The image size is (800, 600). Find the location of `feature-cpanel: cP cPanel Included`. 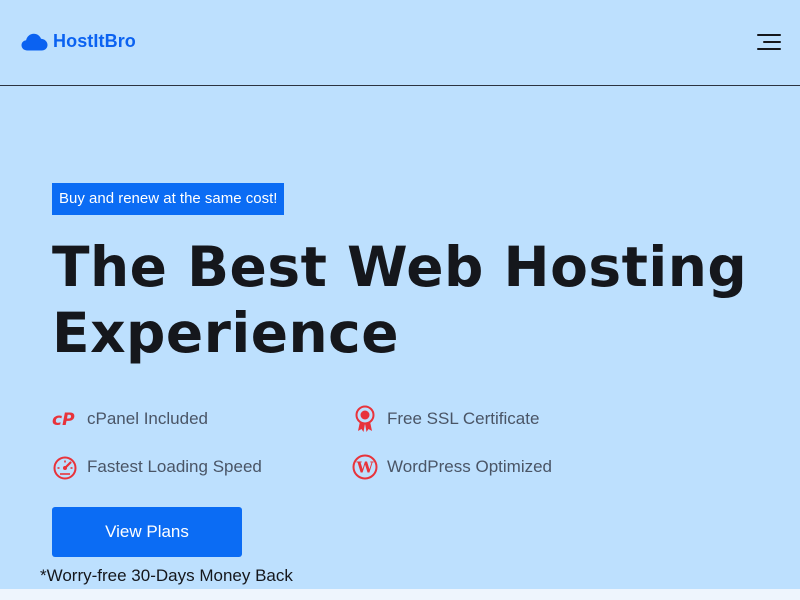

feature-cpanel: cP cPanel Included is located at coordinates (130, 419).